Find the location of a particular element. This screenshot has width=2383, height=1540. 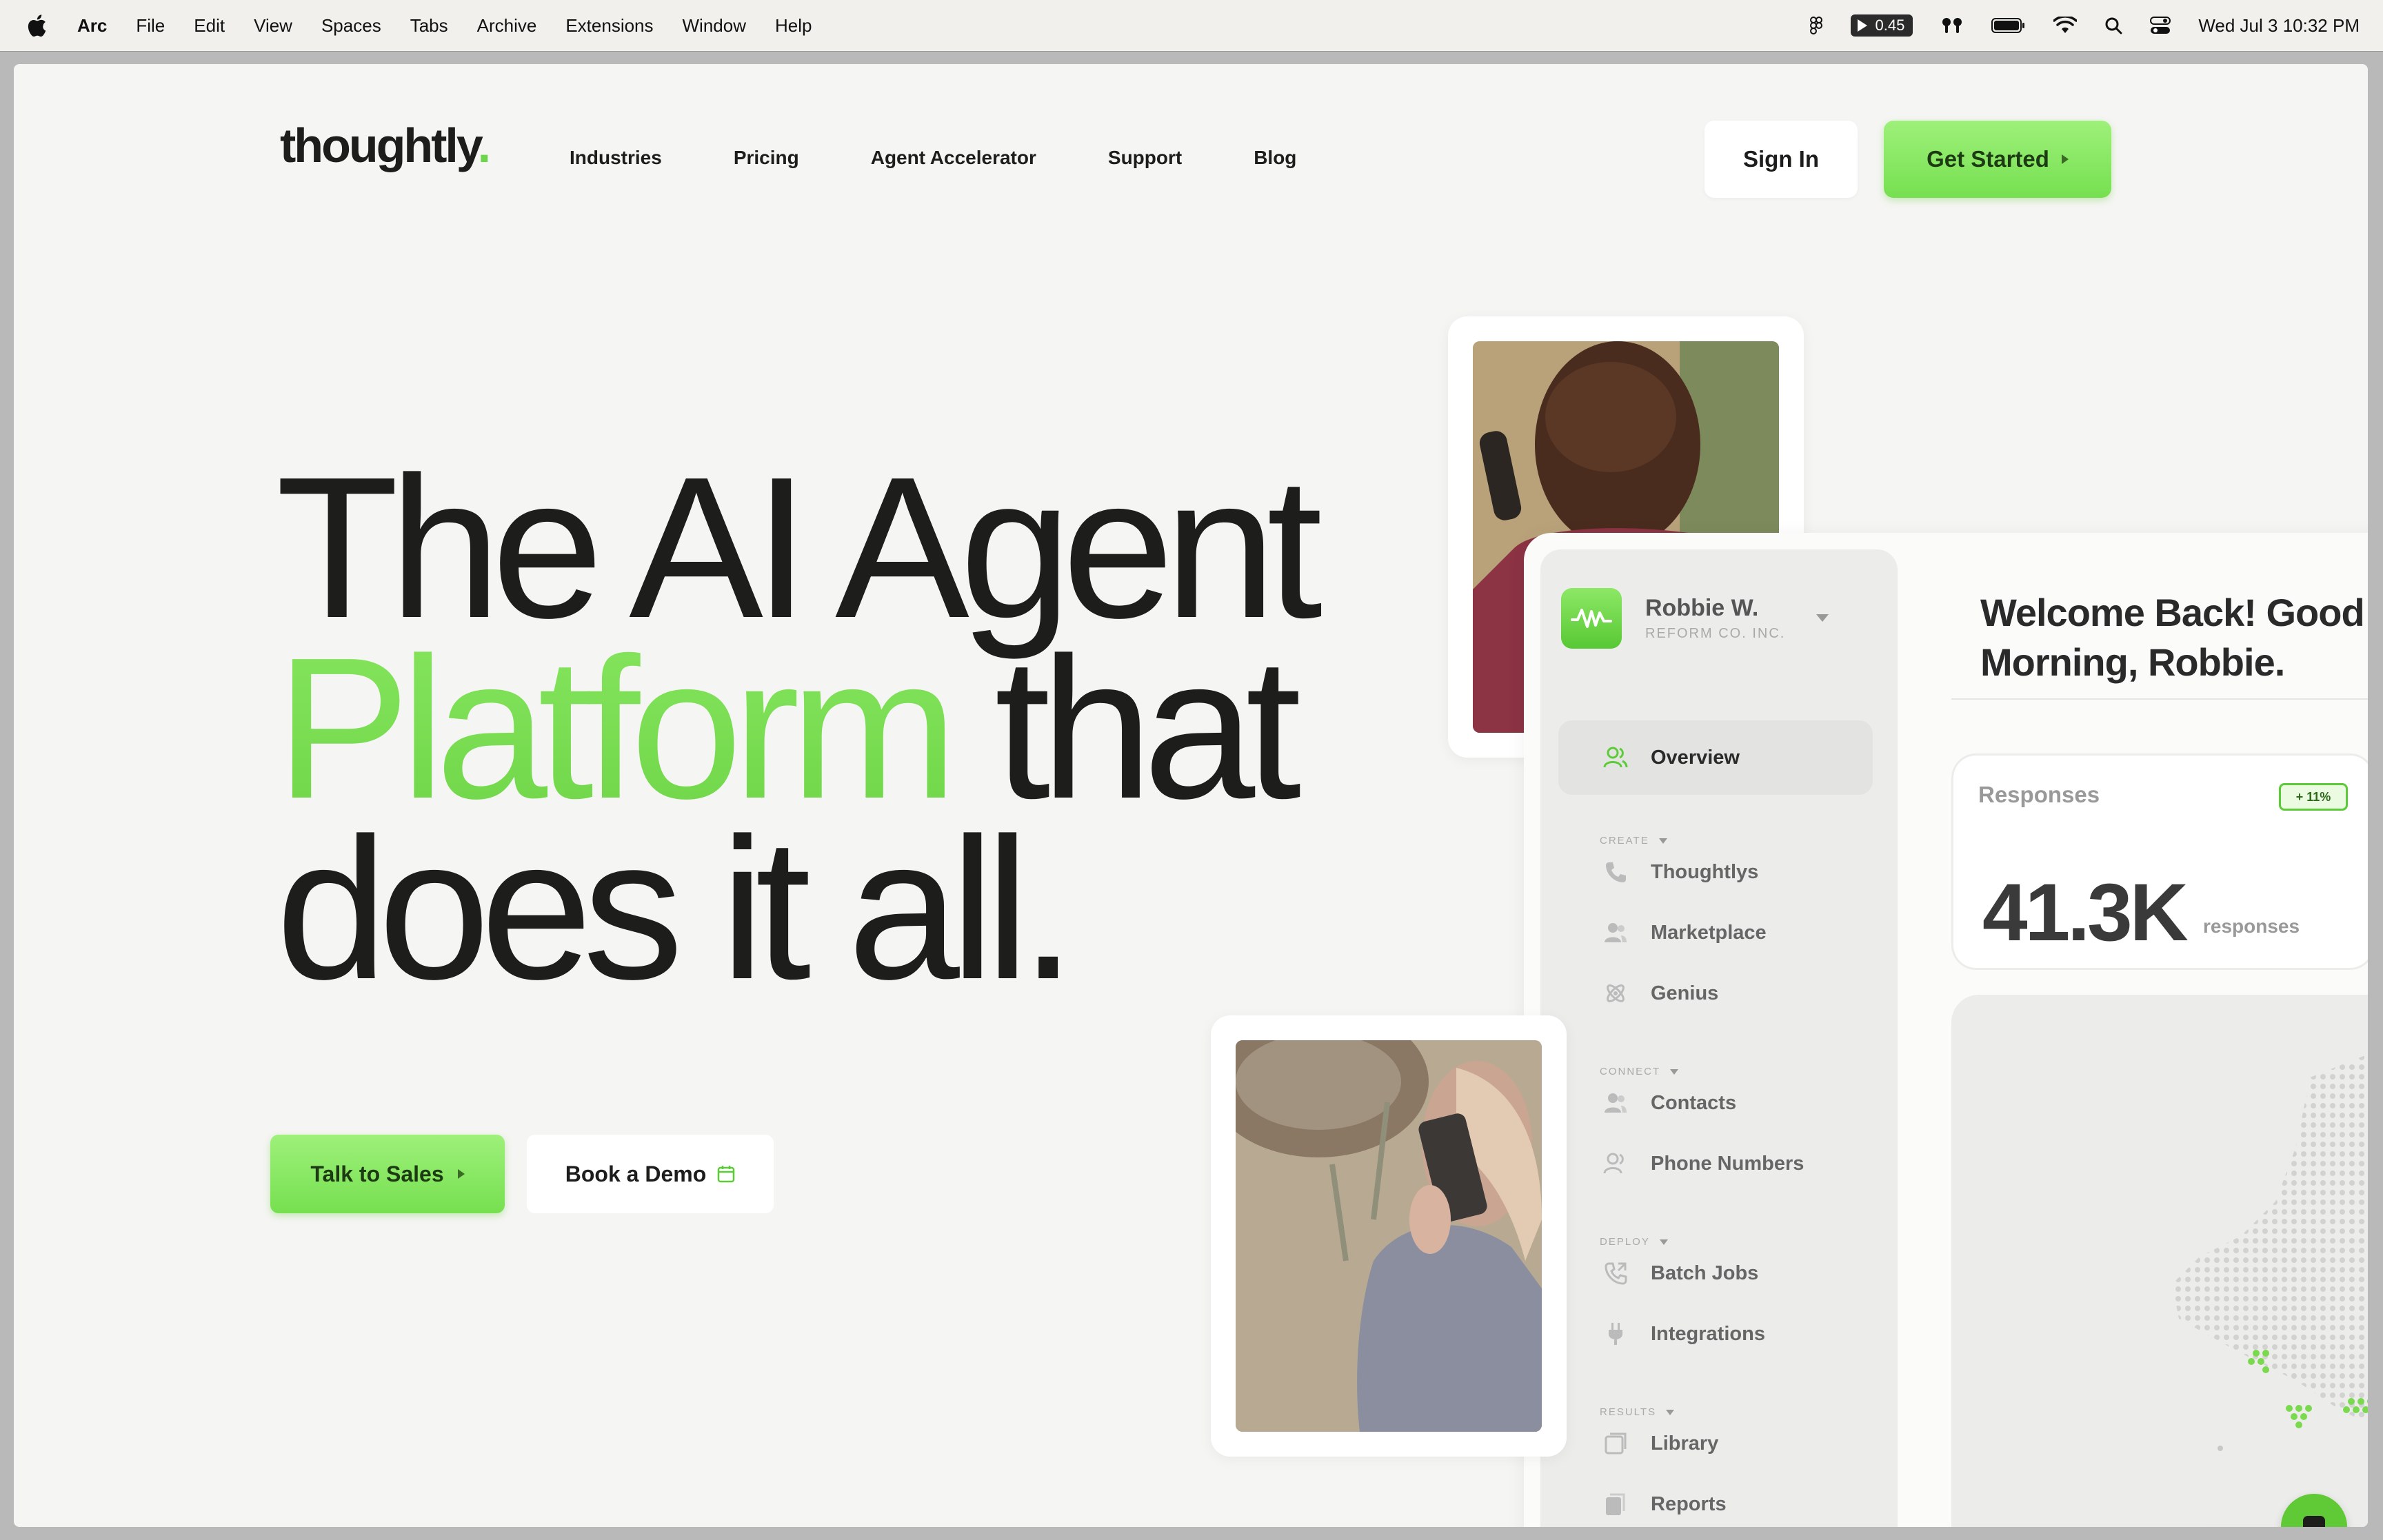

user-switcher: Robbie W. REFORM CO. INC. is located at coordinates (1695, 619).